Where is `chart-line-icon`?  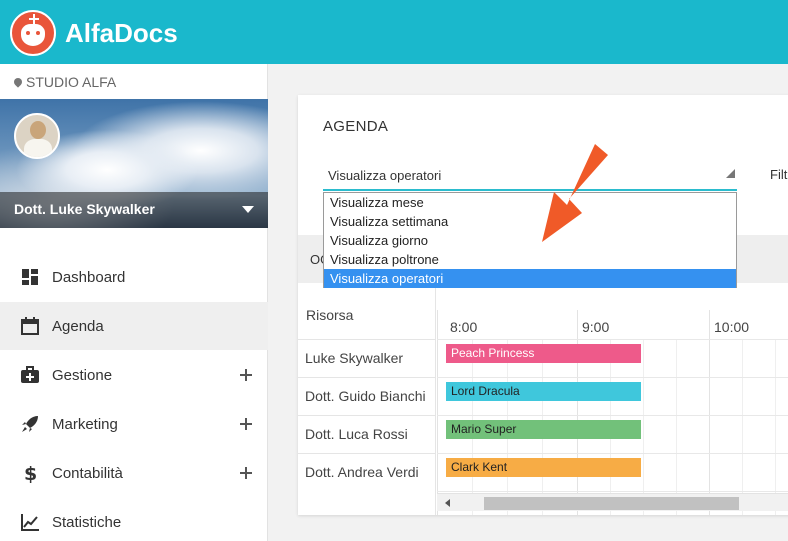
chart-line-icon is located at coordinates (30, 522).